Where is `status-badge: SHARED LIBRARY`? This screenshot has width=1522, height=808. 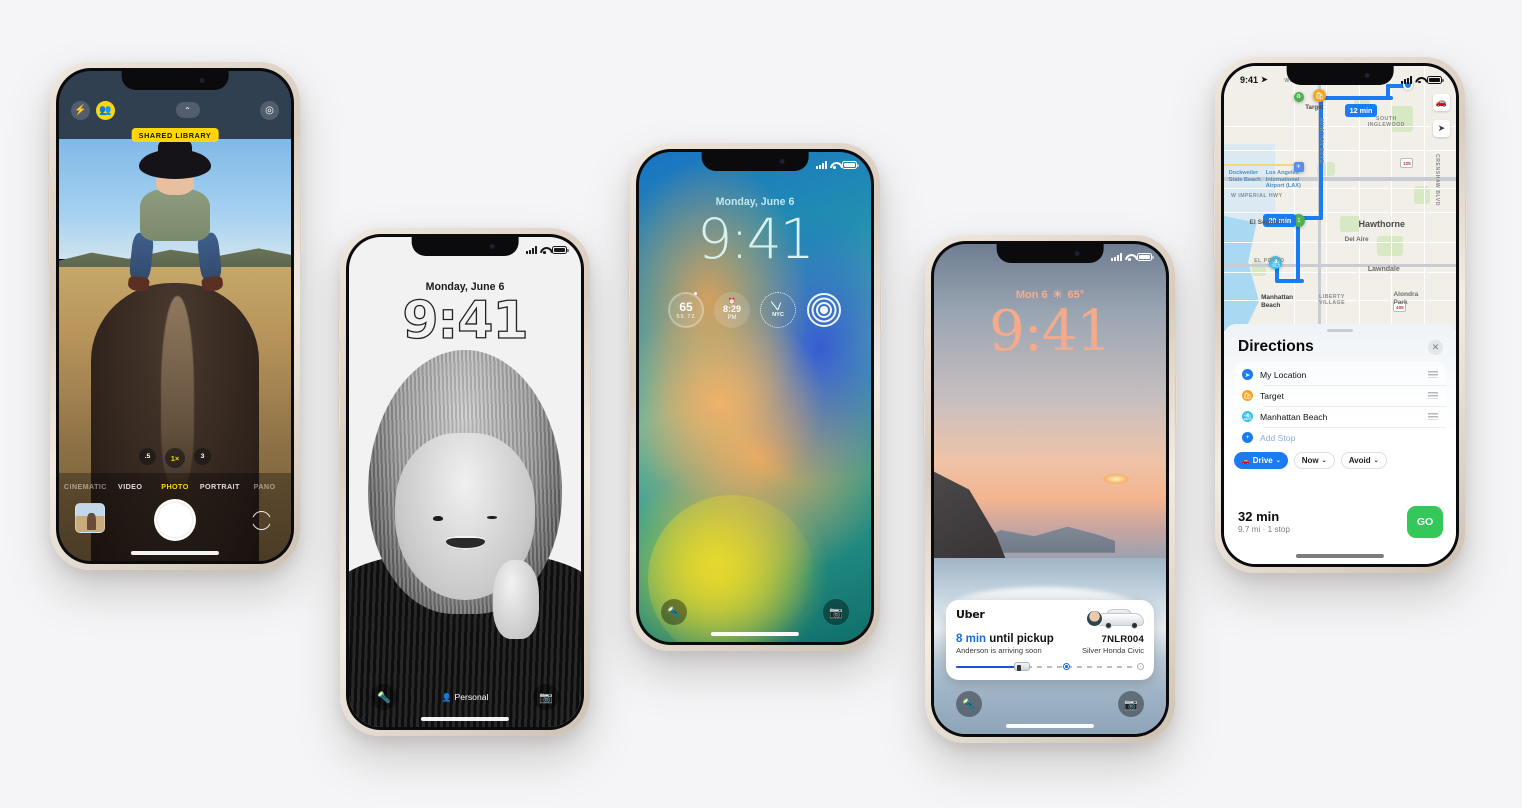
status-badge: SHARED LIBRARY is located at coordinates (175, 135).